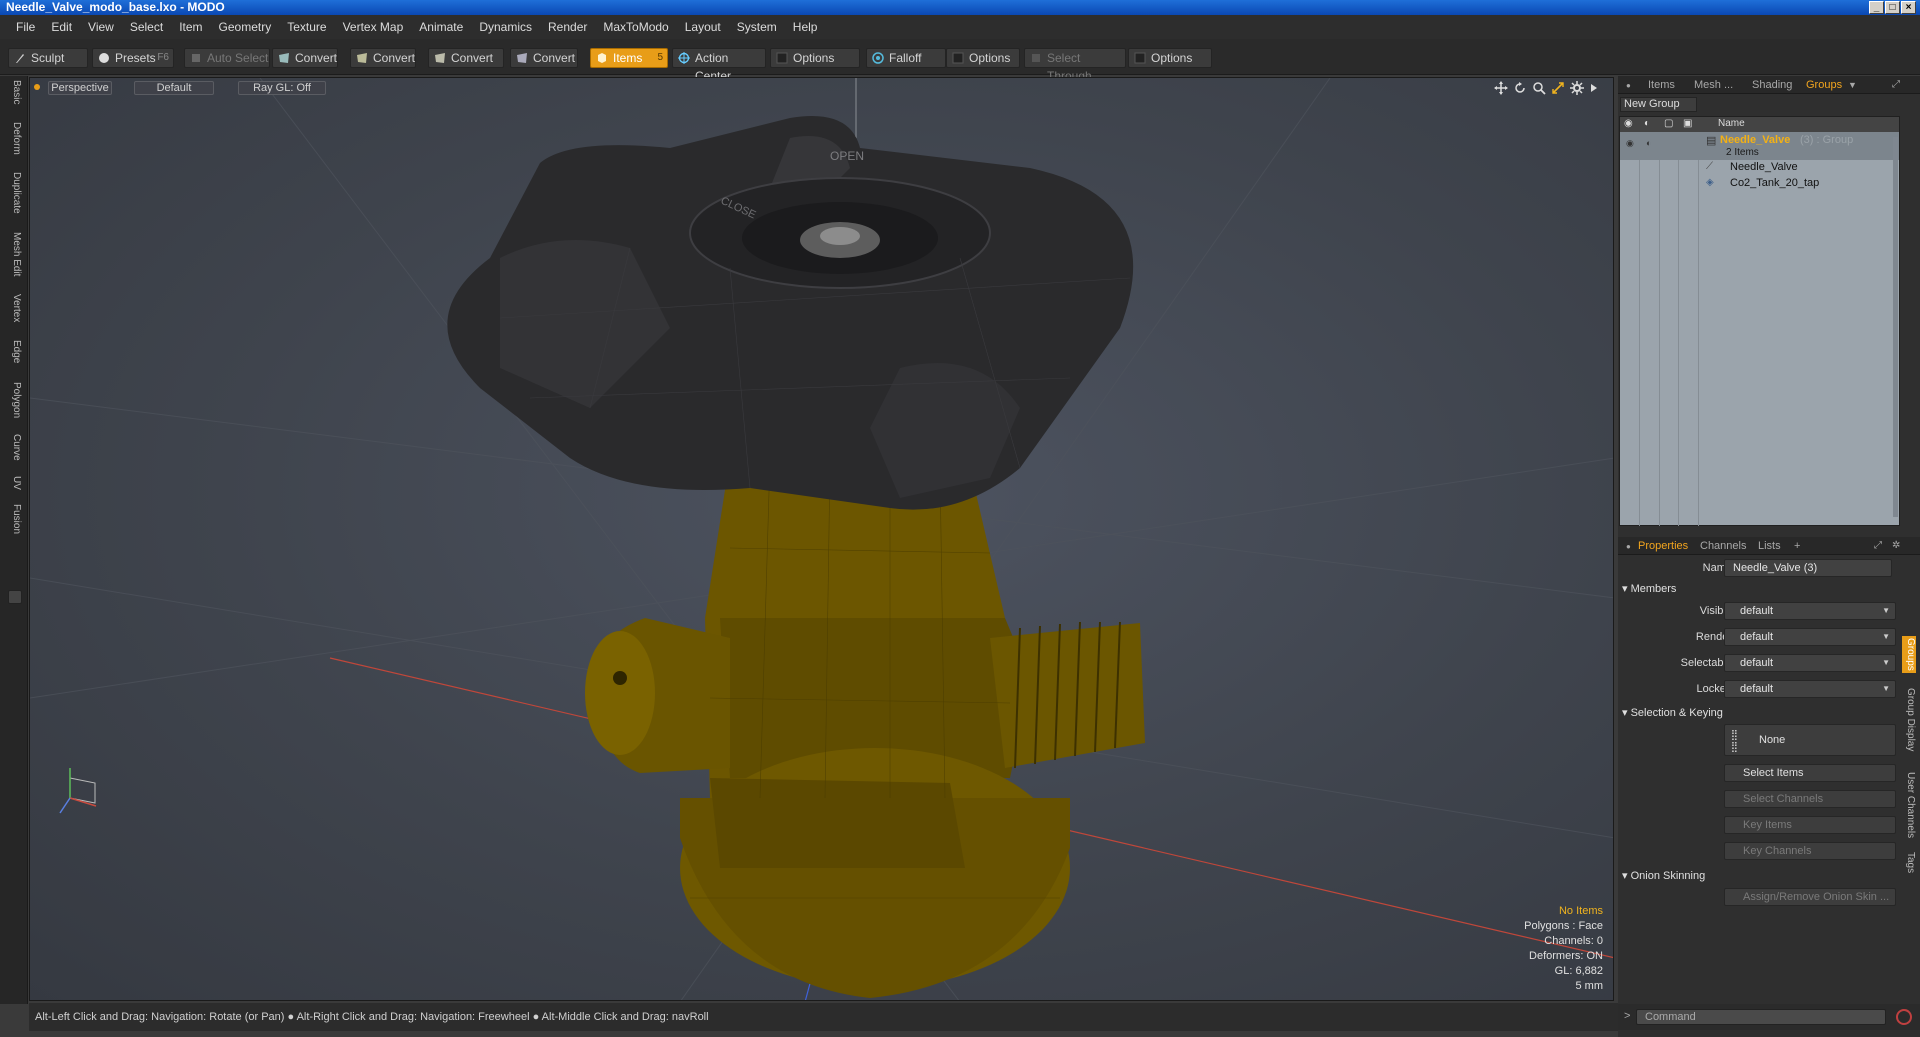 The image size is (1920, 1037). What do you see at coordinates (227, 58) in the screenshot?
I see `auto-select-button: Auto Select` at bounding box center [227, 58].